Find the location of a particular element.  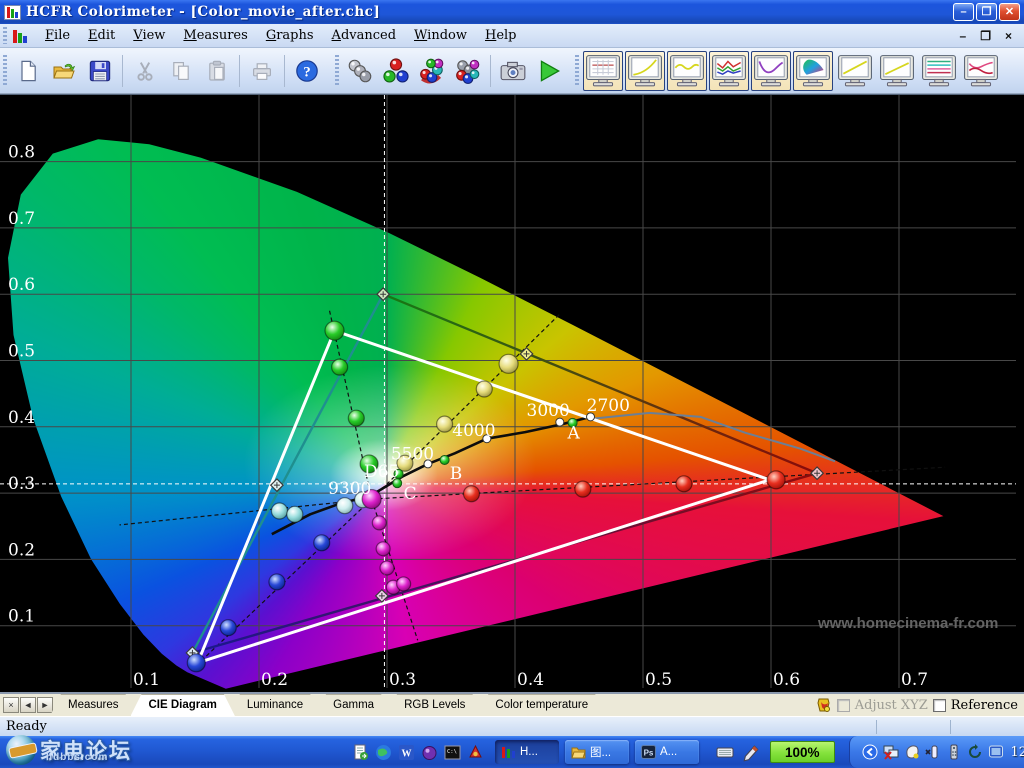

new-file-button is located at coordinates (28, 71).